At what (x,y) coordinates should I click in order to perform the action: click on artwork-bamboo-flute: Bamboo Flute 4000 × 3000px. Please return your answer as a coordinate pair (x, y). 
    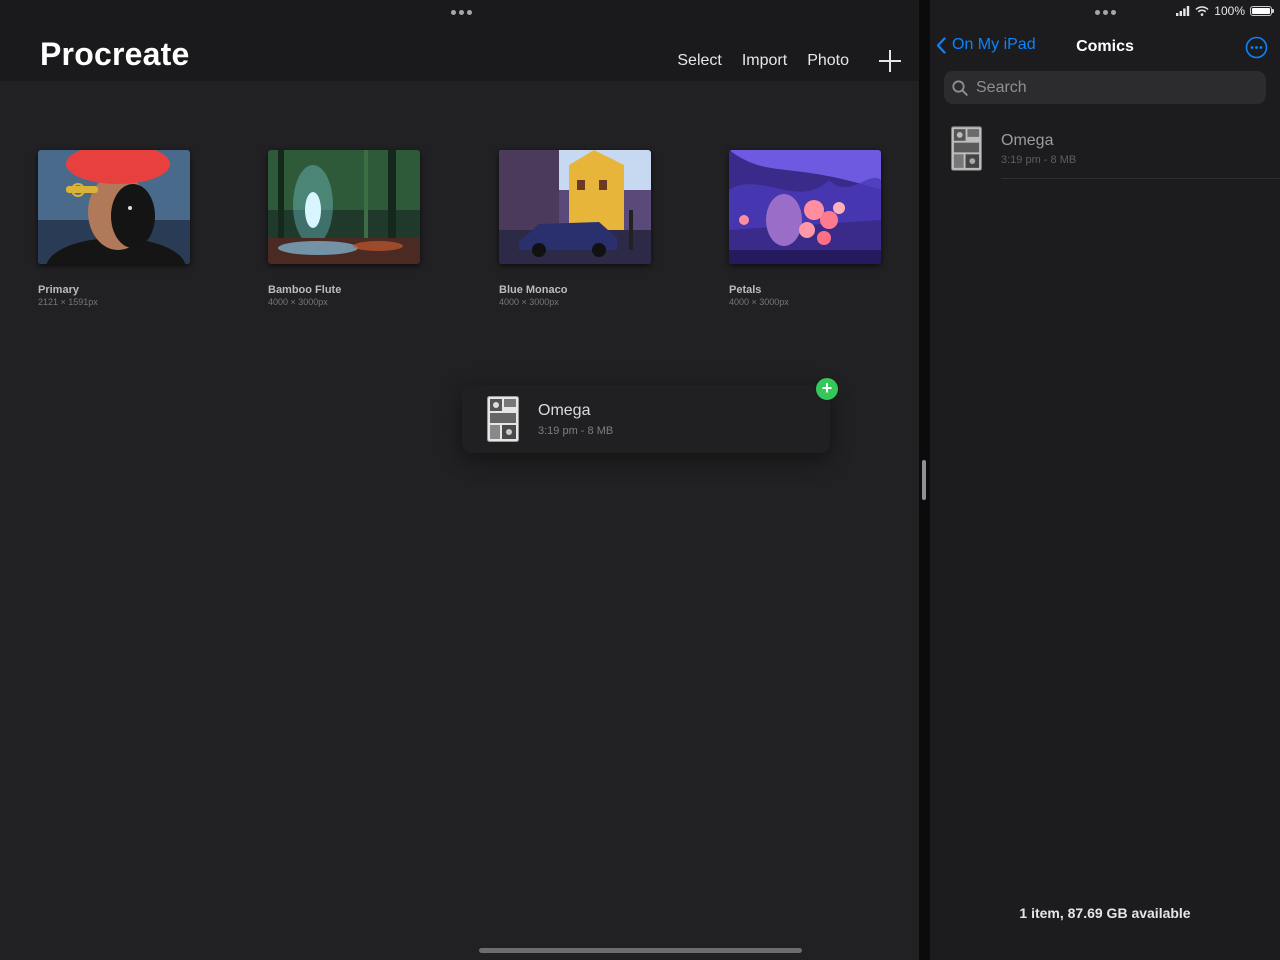
    Looking at the image, I should click on (344, 228).